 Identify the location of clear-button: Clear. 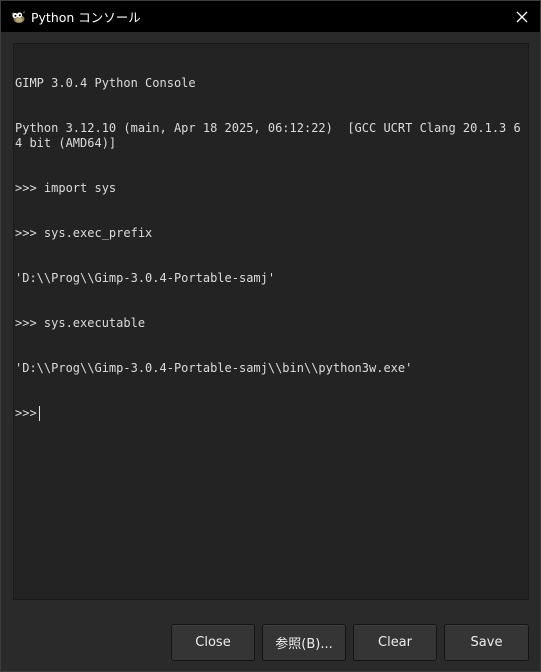
(395, 642).